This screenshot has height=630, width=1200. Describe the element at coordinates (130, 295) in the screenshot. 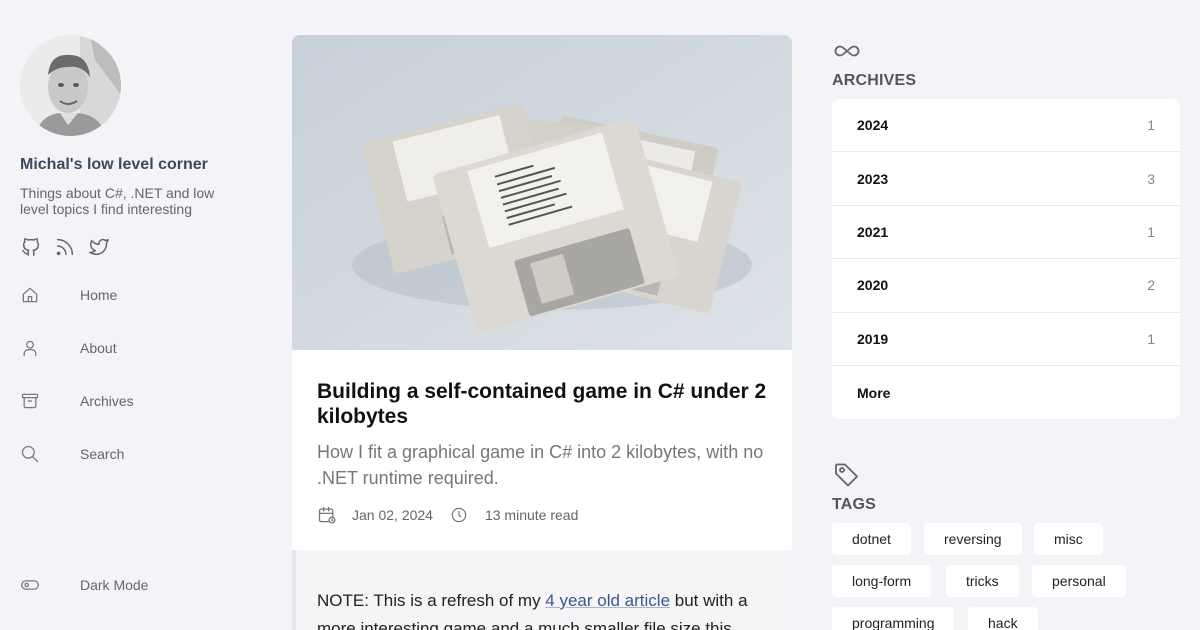

I see `nav-home: Home` at that location.